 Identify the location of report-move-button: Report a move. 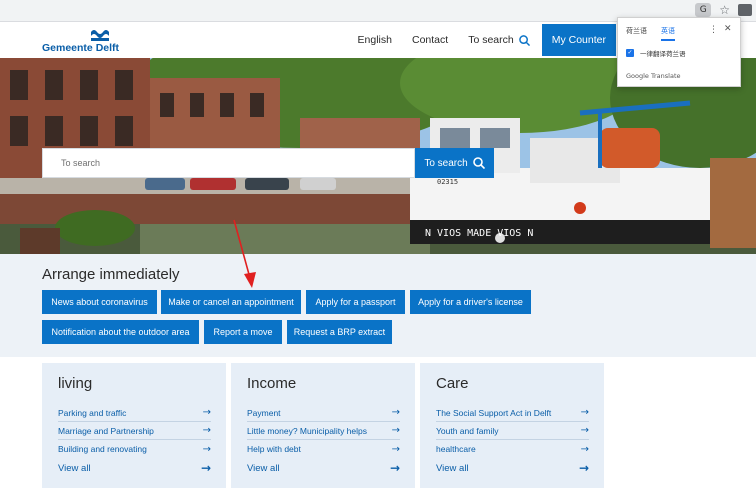
(243, 332).